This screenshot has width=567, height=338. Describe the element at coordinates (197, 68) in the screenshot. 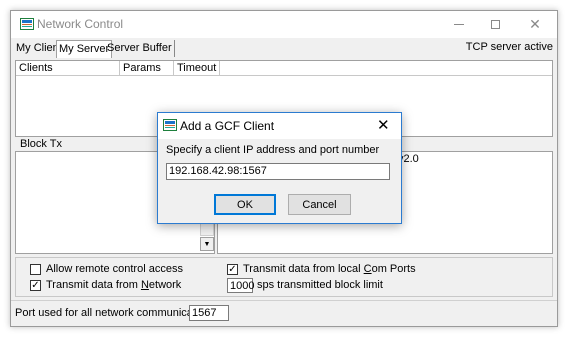

I see `column-header-timeout: Timeout` at that location.